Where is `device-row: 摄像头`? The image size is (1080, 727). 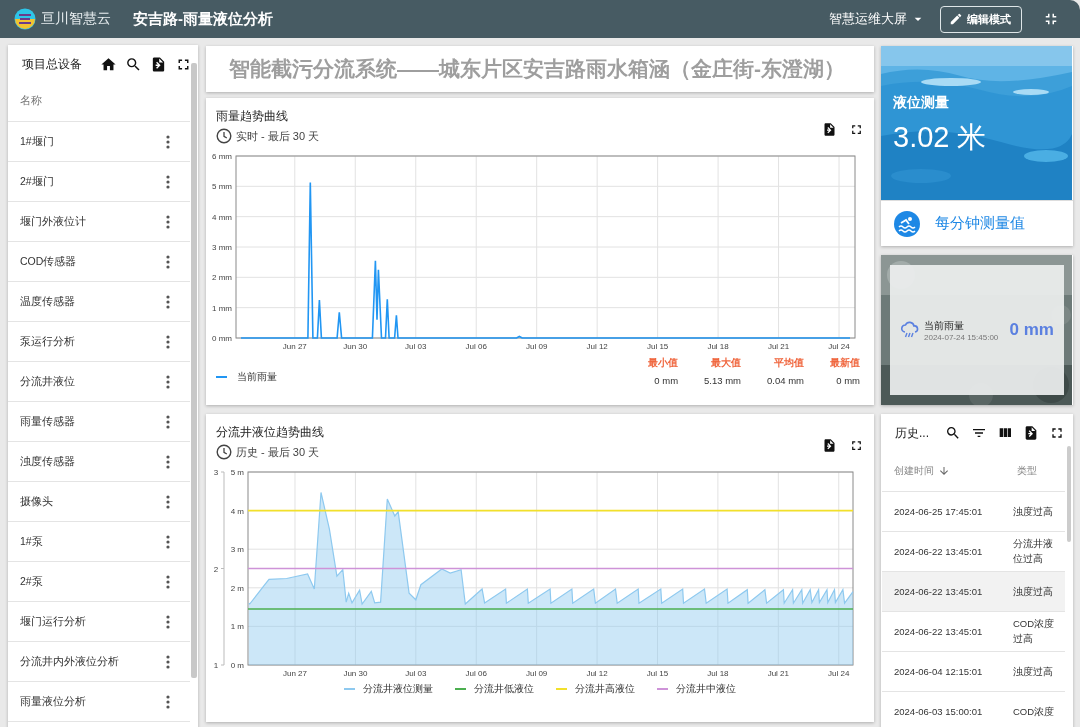 device-row: 摄像头 is located at coordinates (99, 502).